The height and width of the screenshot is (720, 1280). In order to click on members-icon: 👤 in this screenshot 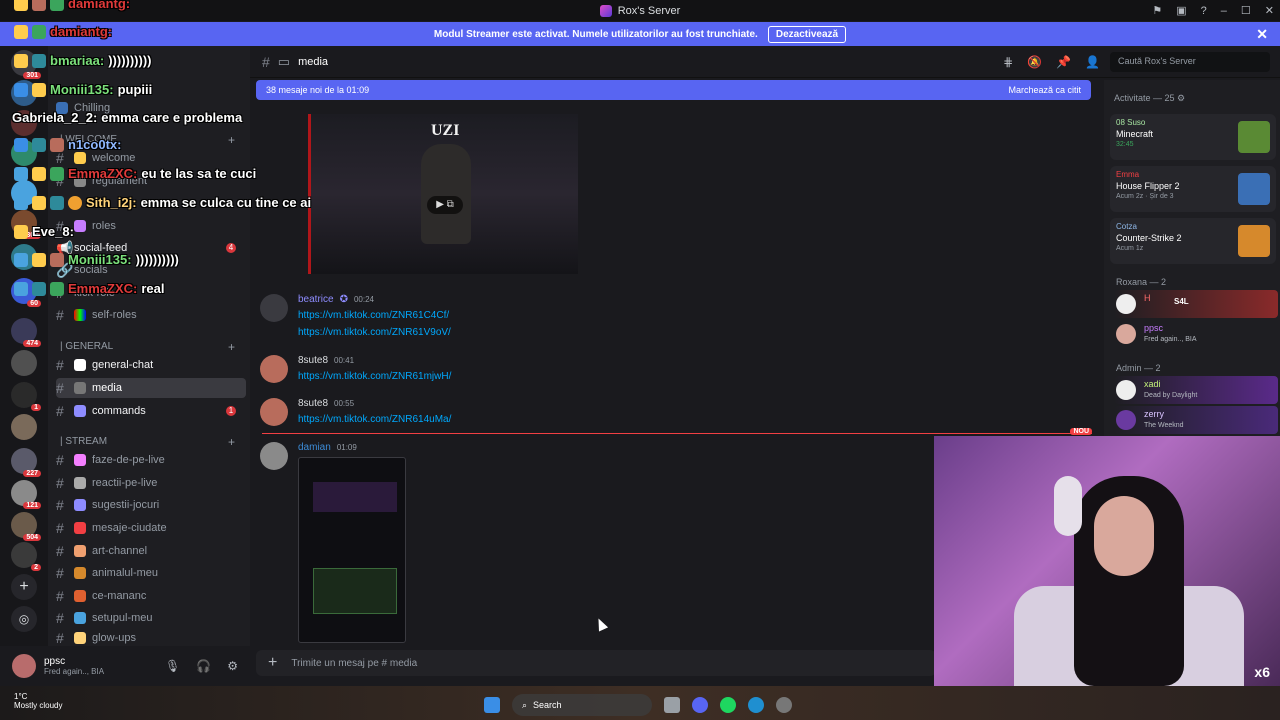, I will do `click(1092, 62)`.